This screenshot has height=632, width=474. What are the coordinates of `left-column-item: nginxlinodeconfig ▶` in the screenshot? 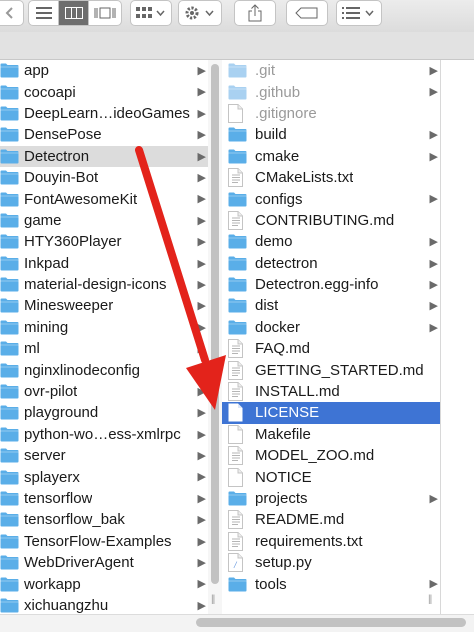 It's located at (104, 369).